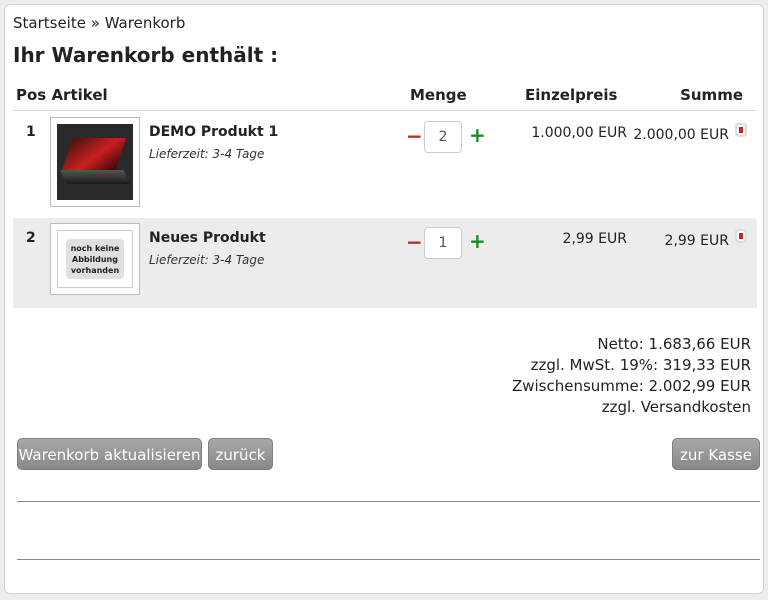 The image size is (768, 600). Describe the element at coordinates (31, 238) in the screenshot. I see `row-position: 2` at that location.